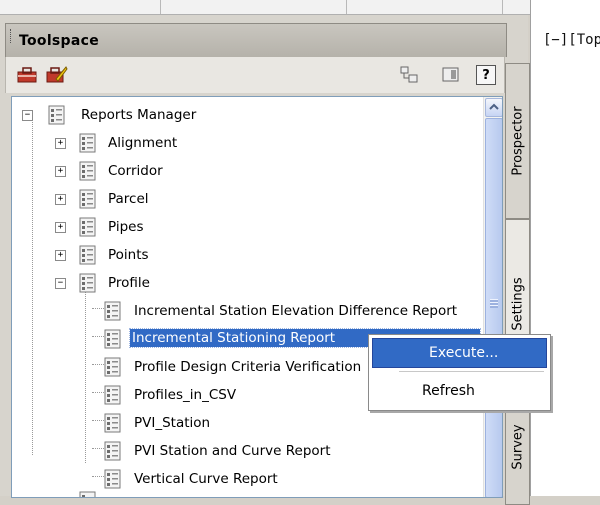 Image resolution: width=600 pixels, height=505 pixels. What do you see at coordinates (247, 117) in the screenshot?
I see `tree-node-reports-manager: − Reports Manager` at bounding box center [247, 117].